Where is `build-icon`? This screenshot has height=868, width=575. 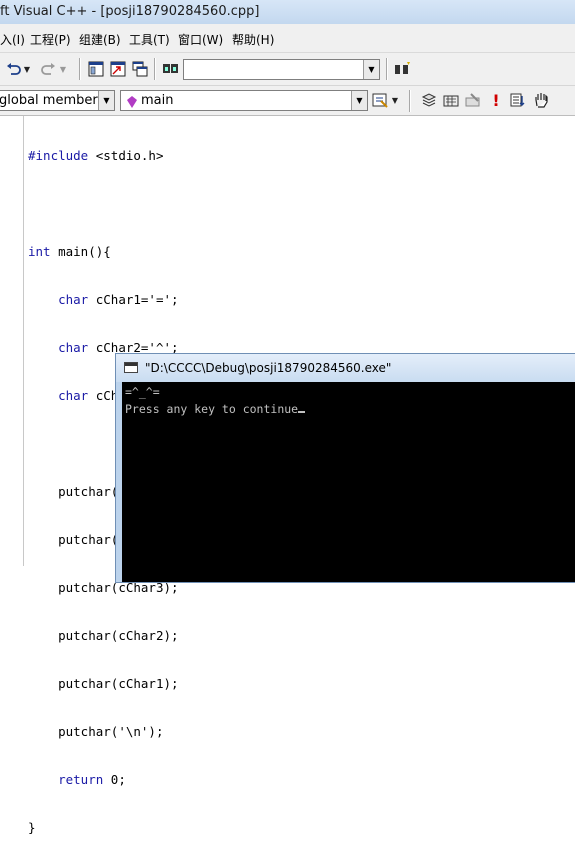 build-icon is located at coordinates (451, 100).